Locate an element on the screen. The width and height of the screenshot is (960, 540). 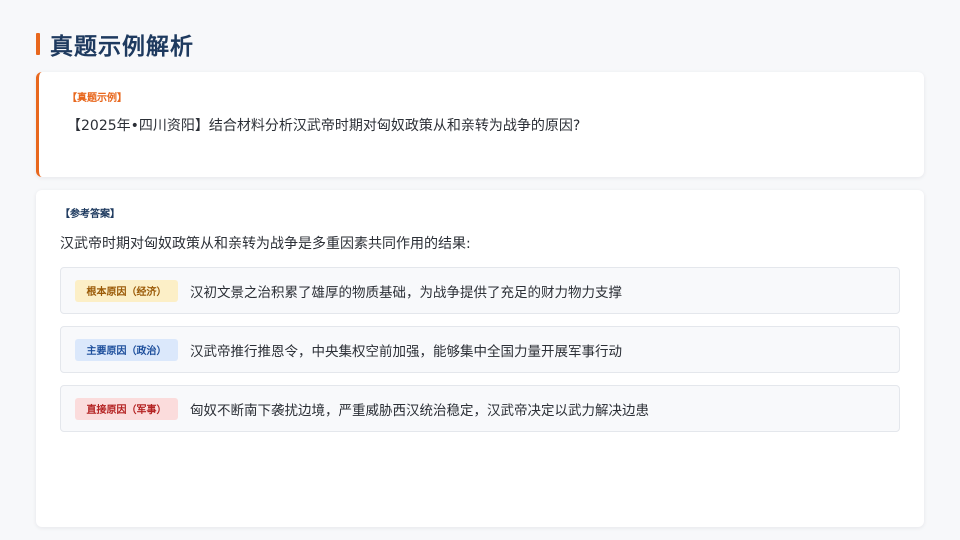
reason-tag-economic: 根本原因（经济） is located at coordinates (126, 290).